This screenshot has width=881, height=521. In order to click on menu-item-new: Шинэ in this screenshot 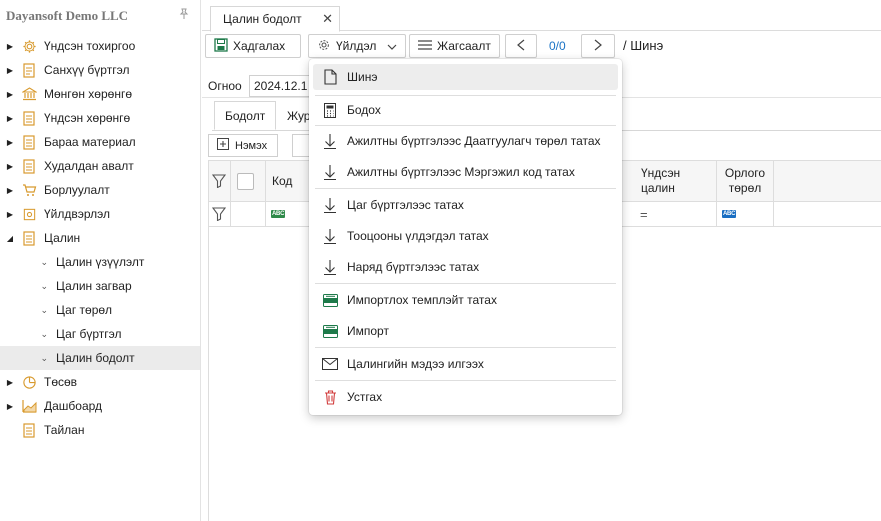, I will do `click(465, 77)`.